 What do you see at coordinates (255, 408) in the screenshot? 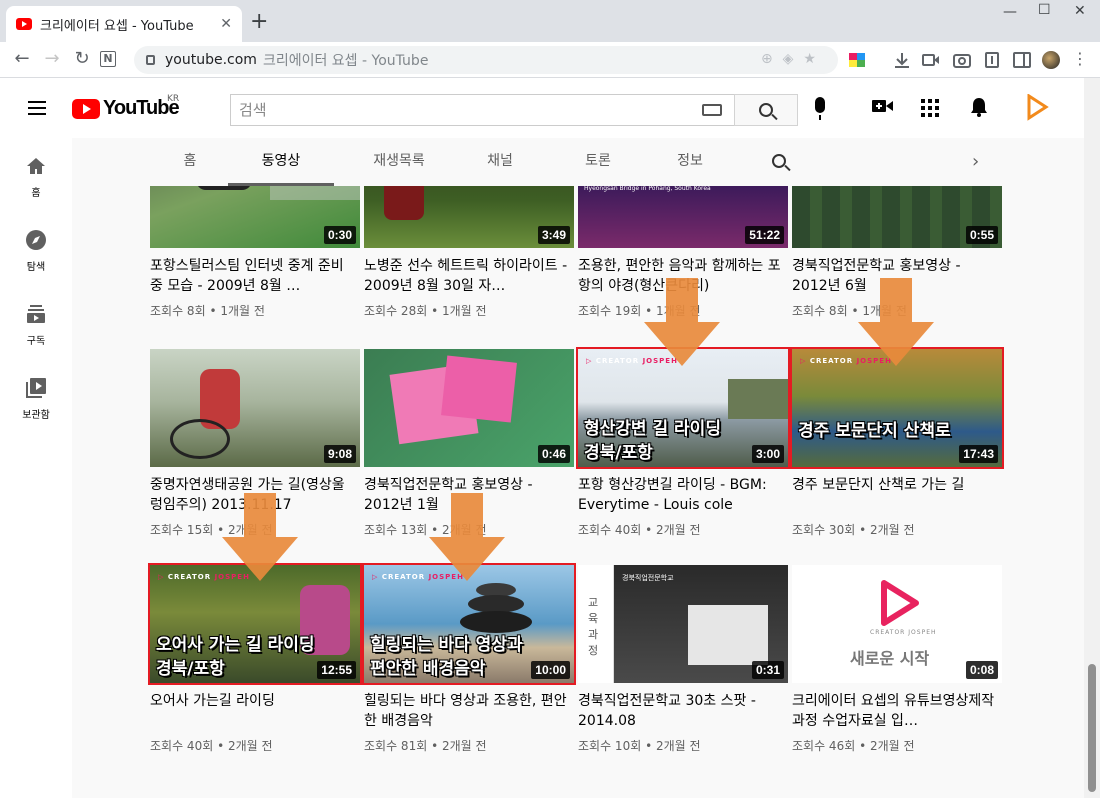
I see `video-thumbnail: 9:08` at bounding box center [255, 408].